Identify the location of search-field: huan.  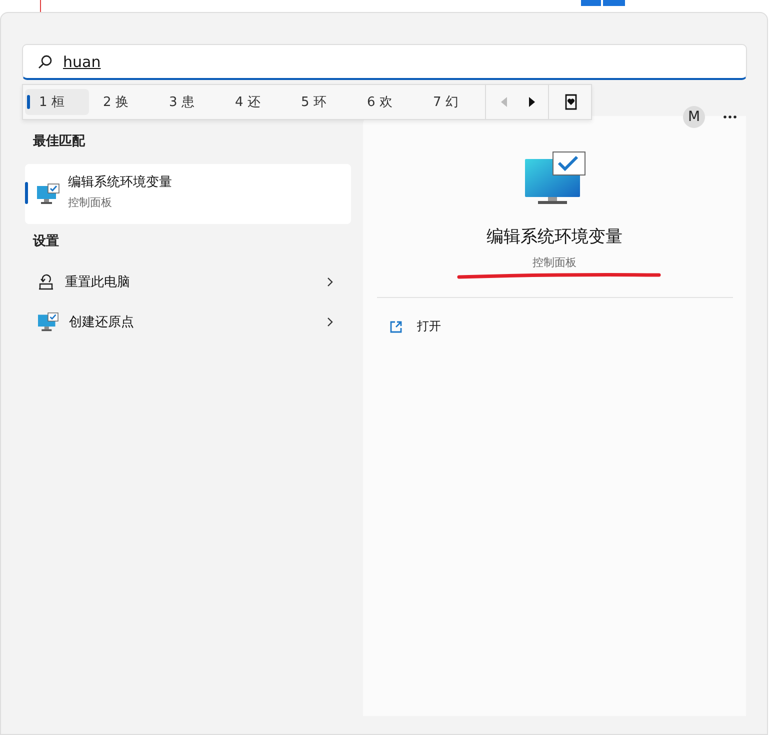
(384, 62).